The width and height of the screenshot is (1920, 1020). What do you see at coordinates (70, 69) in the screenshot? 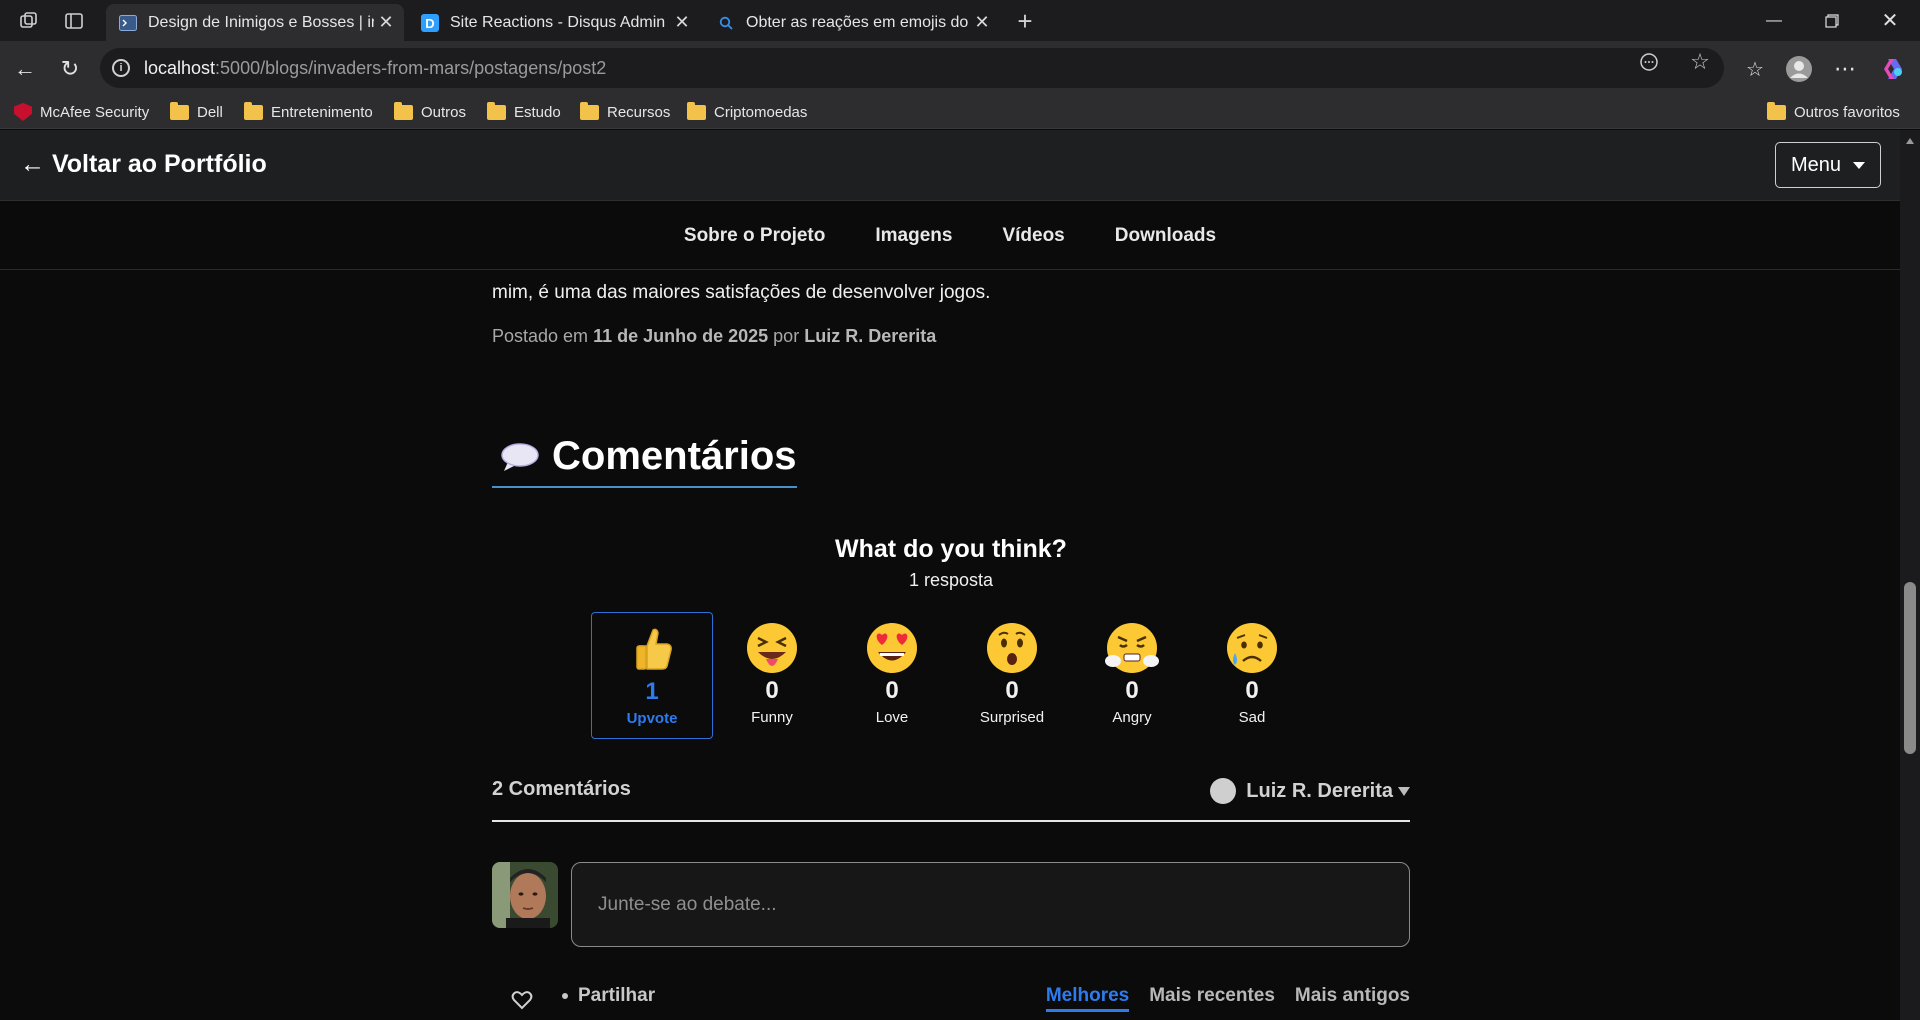
I see `reload-icon: ↻` at bounding box center [70, 69].